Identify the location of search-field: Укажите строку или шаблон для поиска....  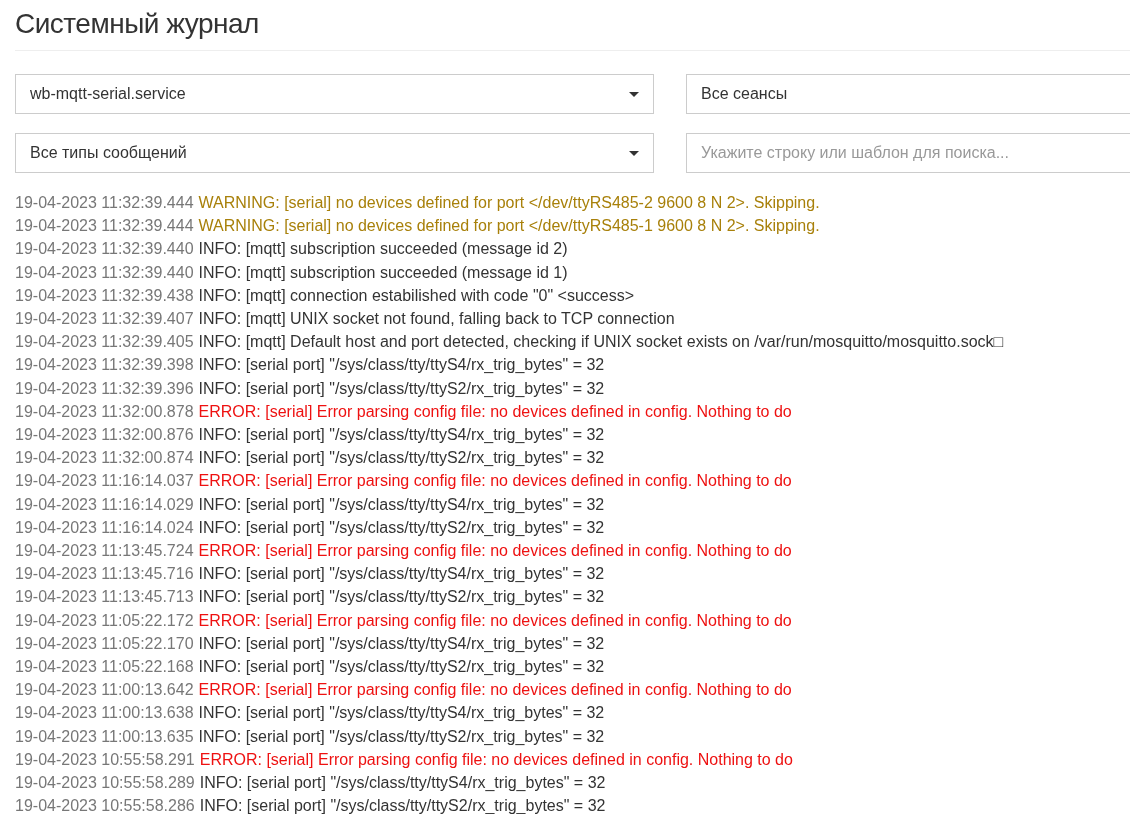
(908, 153).